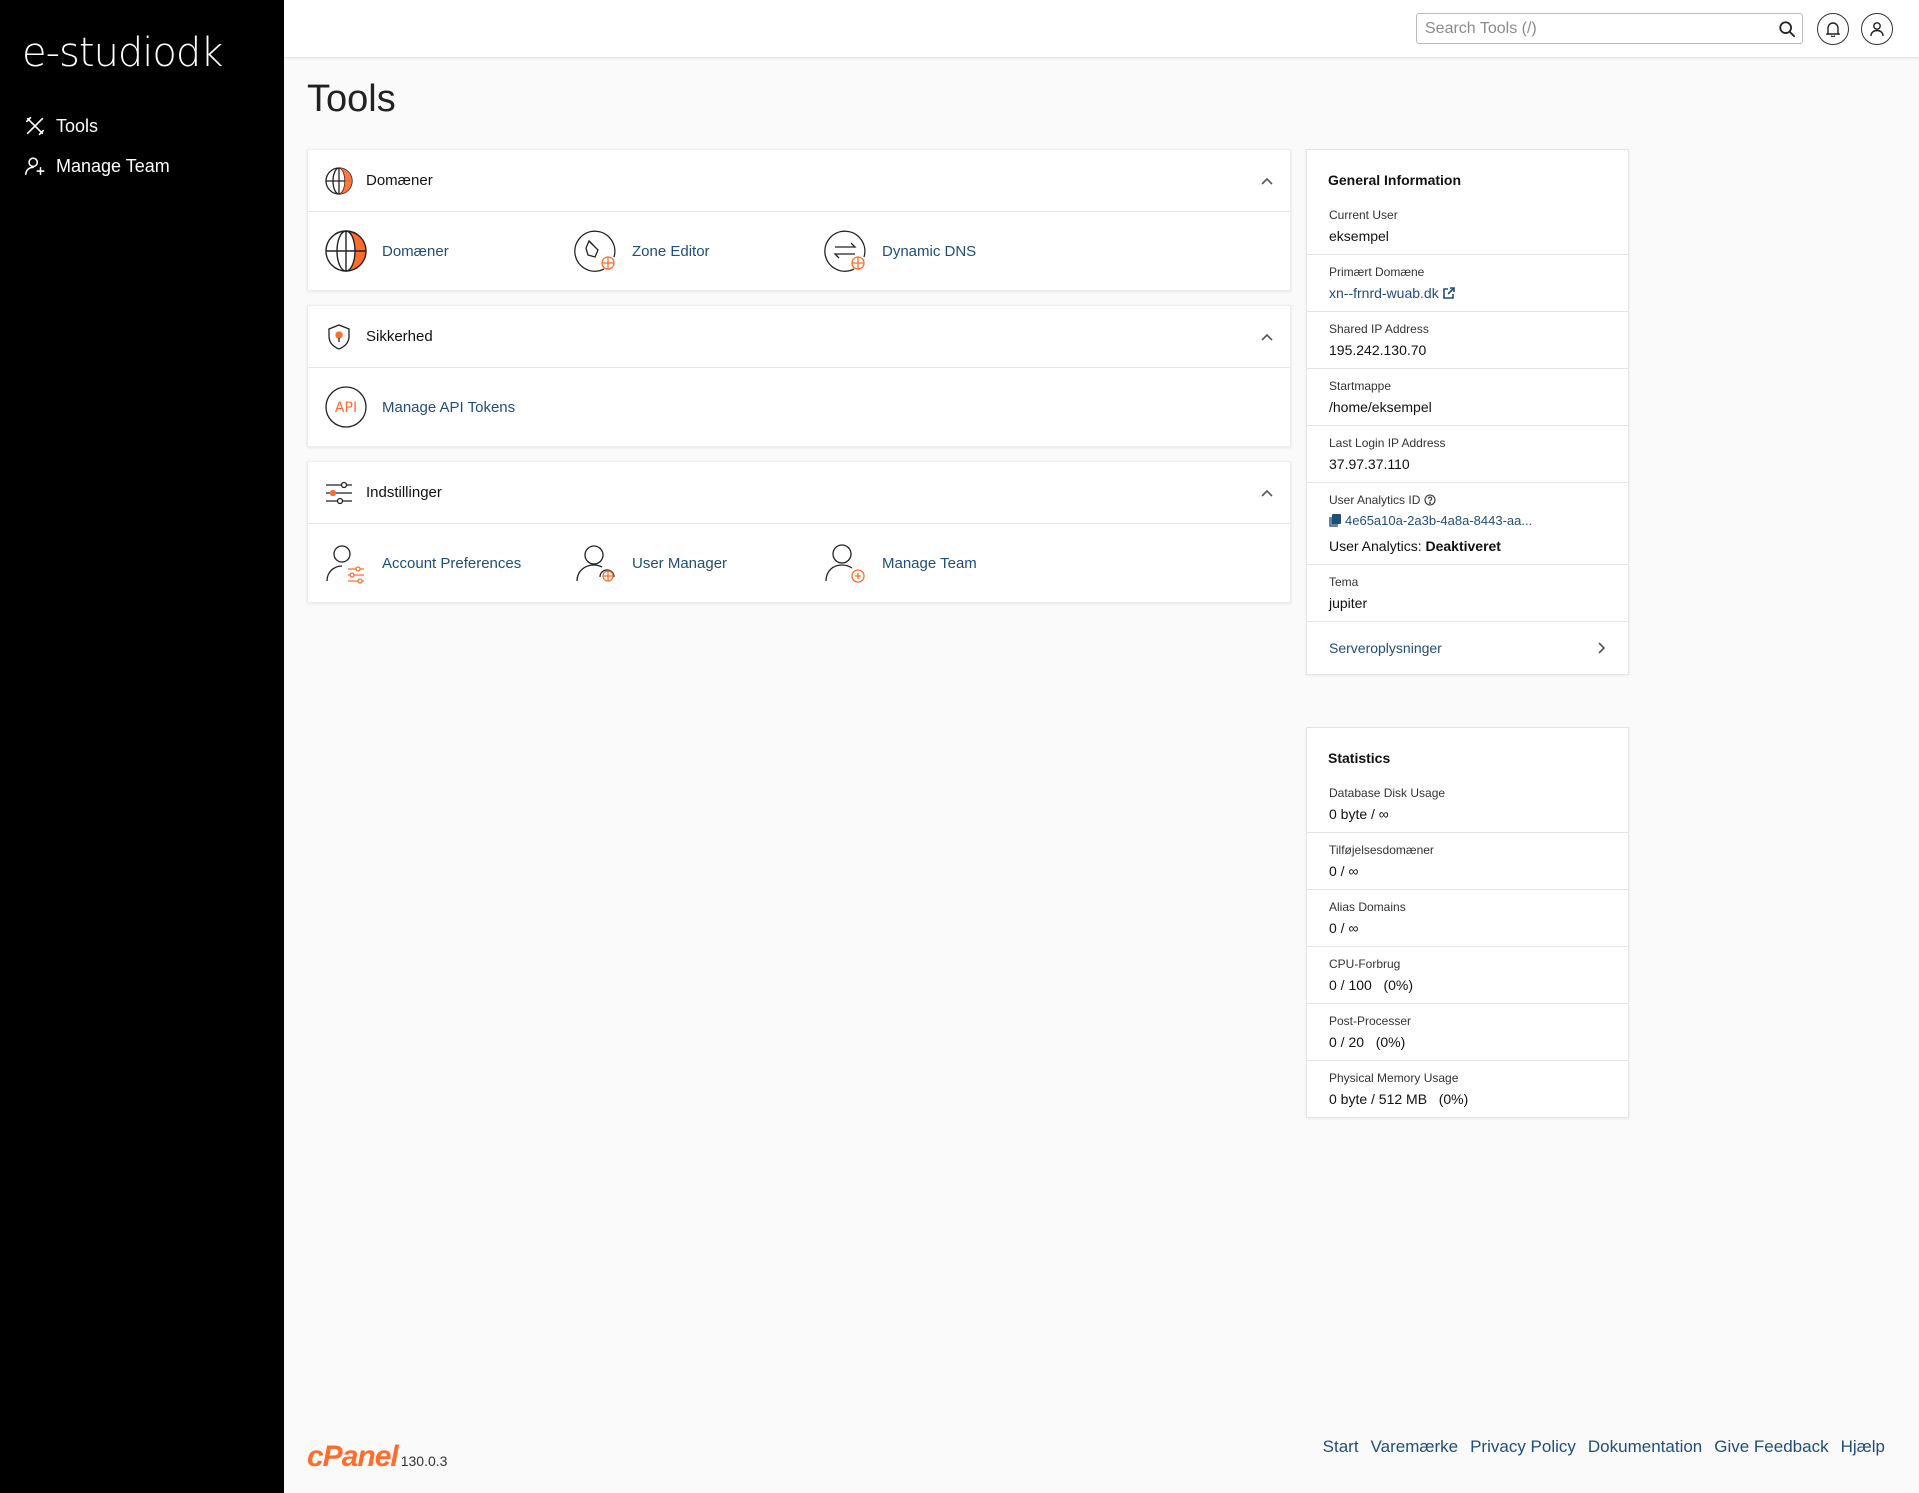 This screenshot has height=1493, width=1919. What do you see at coordinates (1344, 582) in the screenshot?
I see `info-label: Tema` at bounding box center [1344, 582].